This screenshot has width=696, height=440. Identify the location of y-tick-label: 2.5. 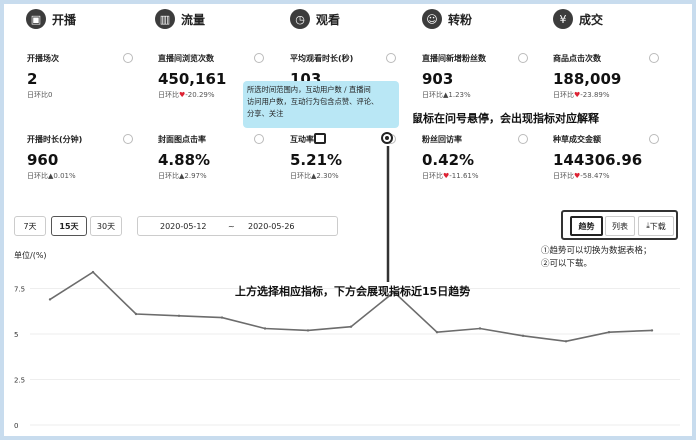
(19, 381).